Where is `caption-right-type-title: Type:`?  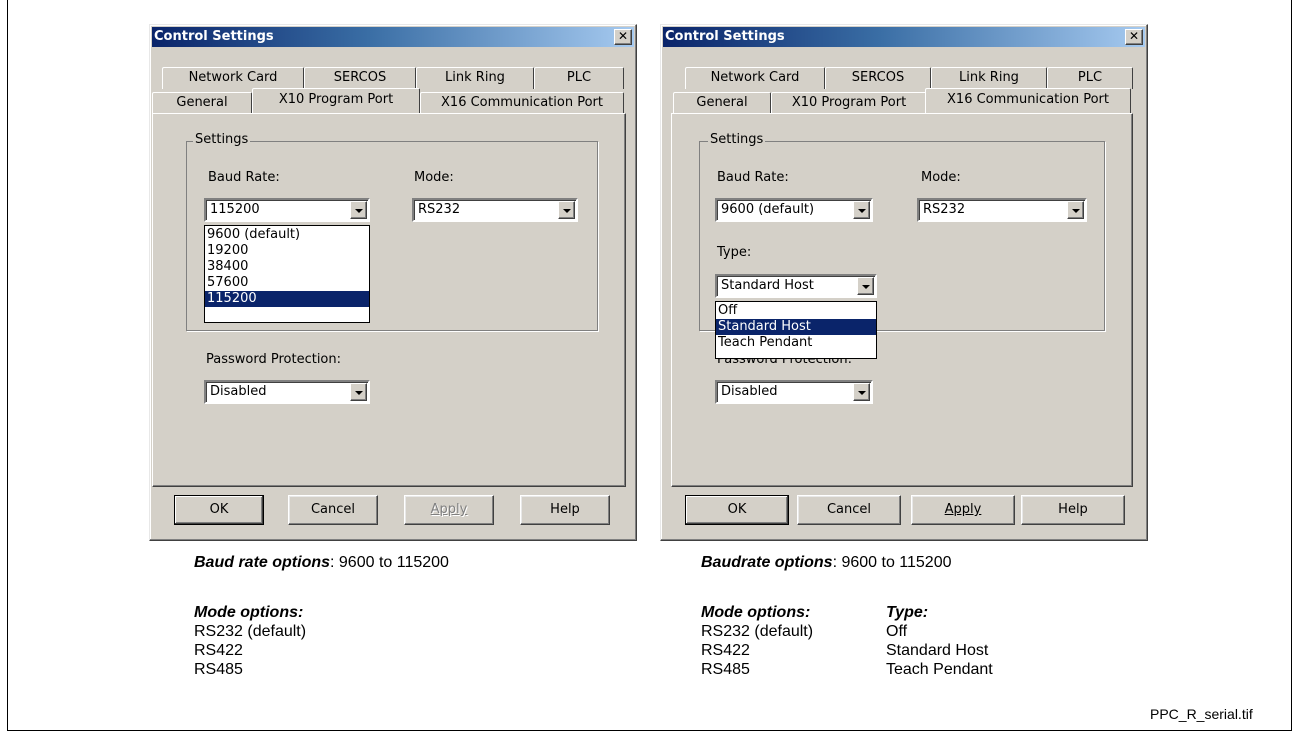
caption-right-type-title: Type: is located at coordinates (907, 612).